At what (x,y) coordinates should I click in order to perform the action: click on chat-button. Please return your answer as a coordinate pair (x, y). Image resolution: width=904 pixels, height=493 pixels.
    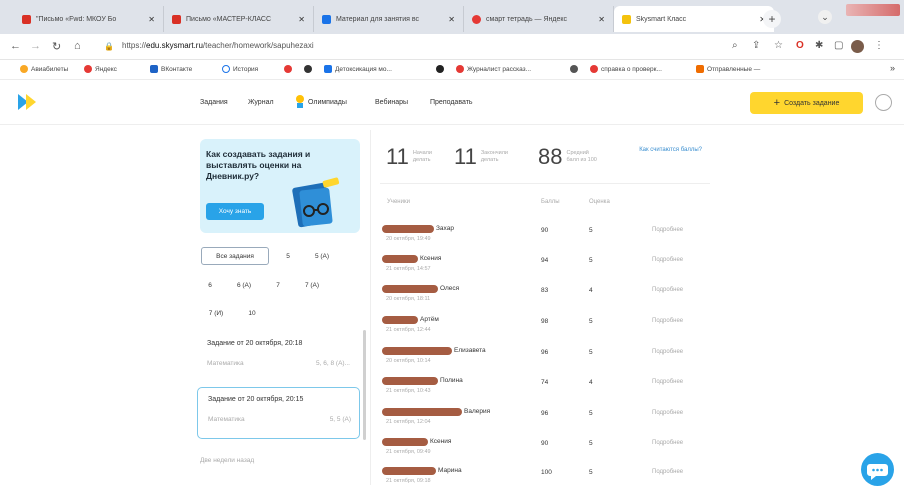
    Looking at the image, I should click on (877, 469).